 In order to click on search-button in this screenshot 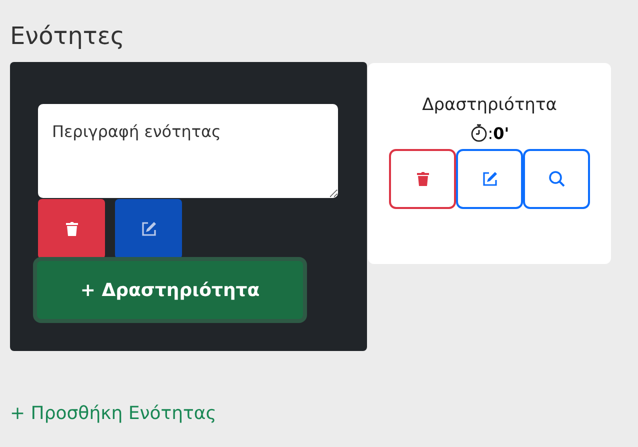, I will do `click(556, 179)`.